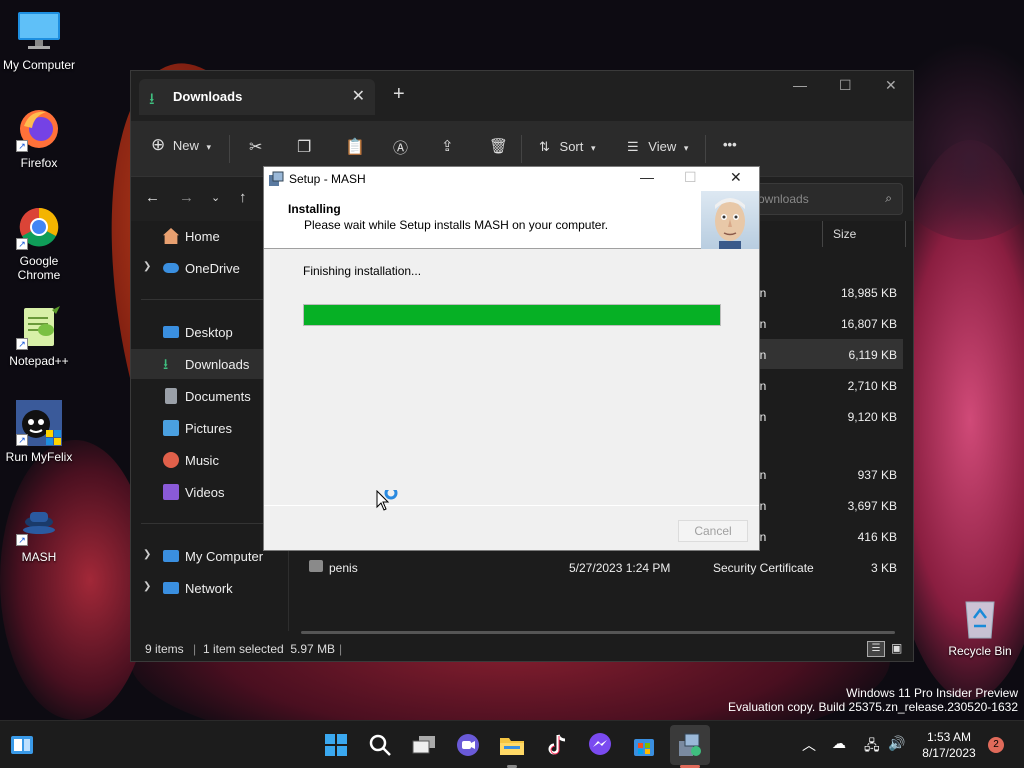  I want to click on sort-button: ⇅ Sort ▾, so click(567, 147).